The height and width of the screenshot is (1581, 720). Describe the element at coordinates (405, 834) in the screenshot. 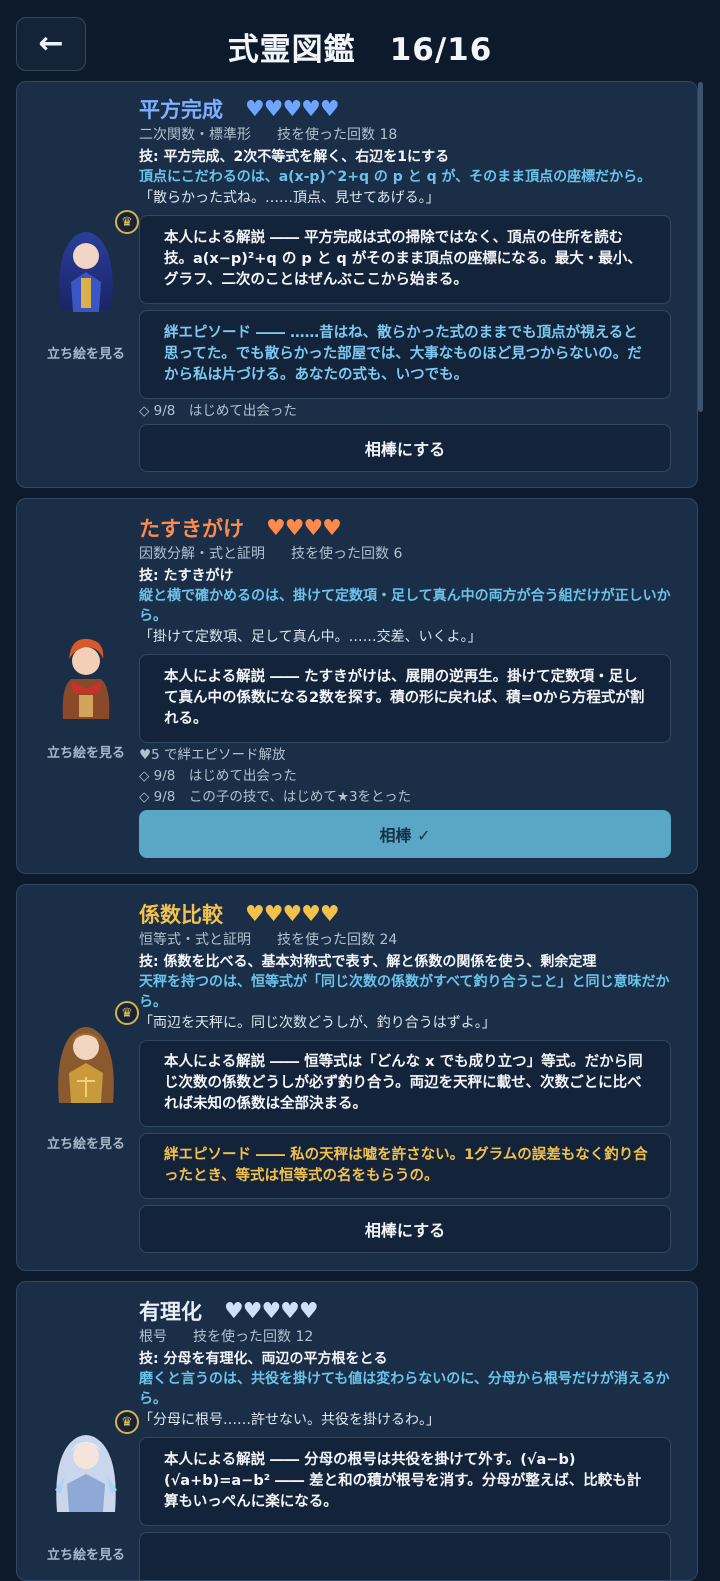

I see `partner-set-button: 相棒 ✓` at that location.